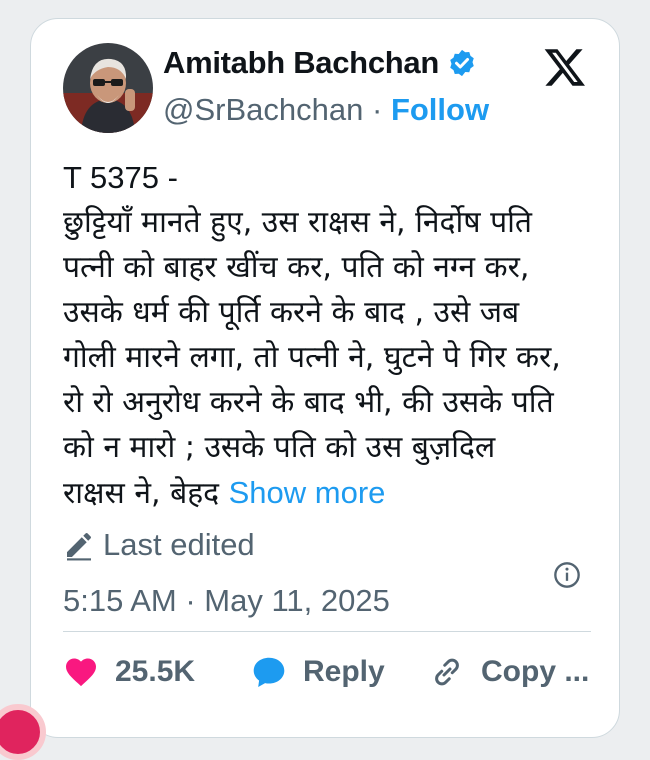 Image resolution: width=650 pixels, height=760 pixels. Describe the element at coordinates (226, 601) in the screenshot. I see `post-timestamp: 5:15 AM · May 11, 2025` at that location.